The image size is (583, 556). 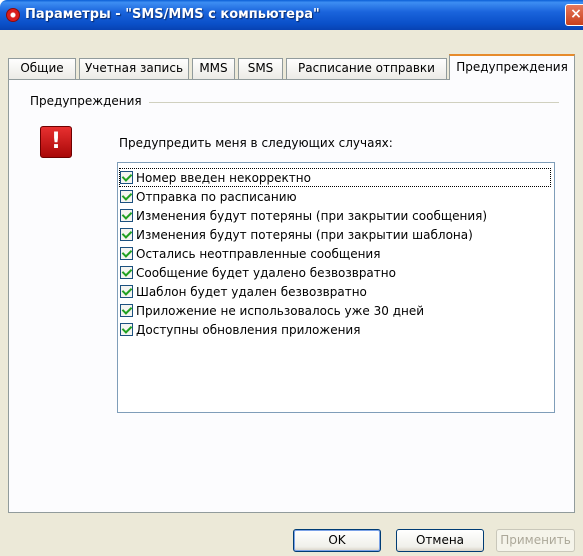 I want to click on list-item: Остались неотправленные сообщения, so click(x=250, y=253).